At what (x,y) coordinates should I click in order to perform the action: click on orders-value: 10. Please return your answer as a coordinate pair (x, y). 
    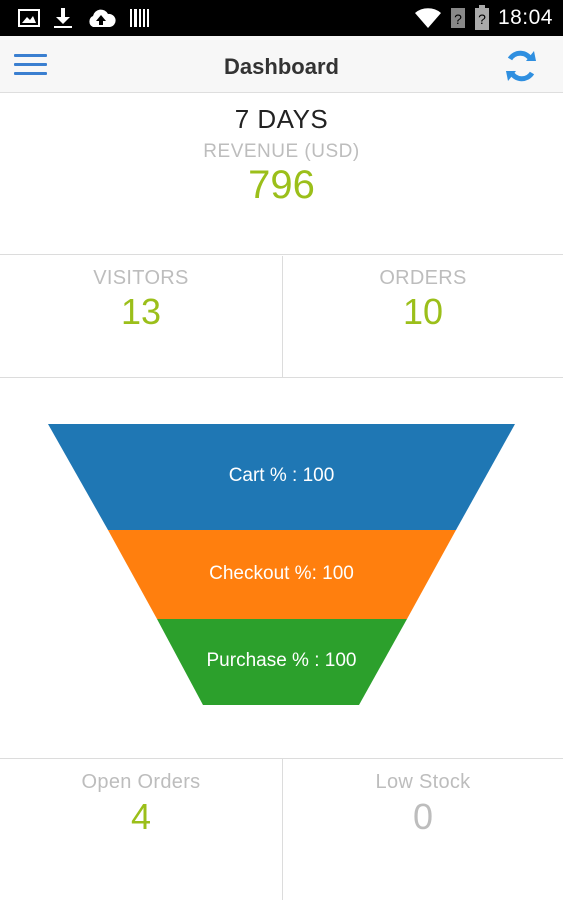
    Looking at the image, I should click on (423, 311).